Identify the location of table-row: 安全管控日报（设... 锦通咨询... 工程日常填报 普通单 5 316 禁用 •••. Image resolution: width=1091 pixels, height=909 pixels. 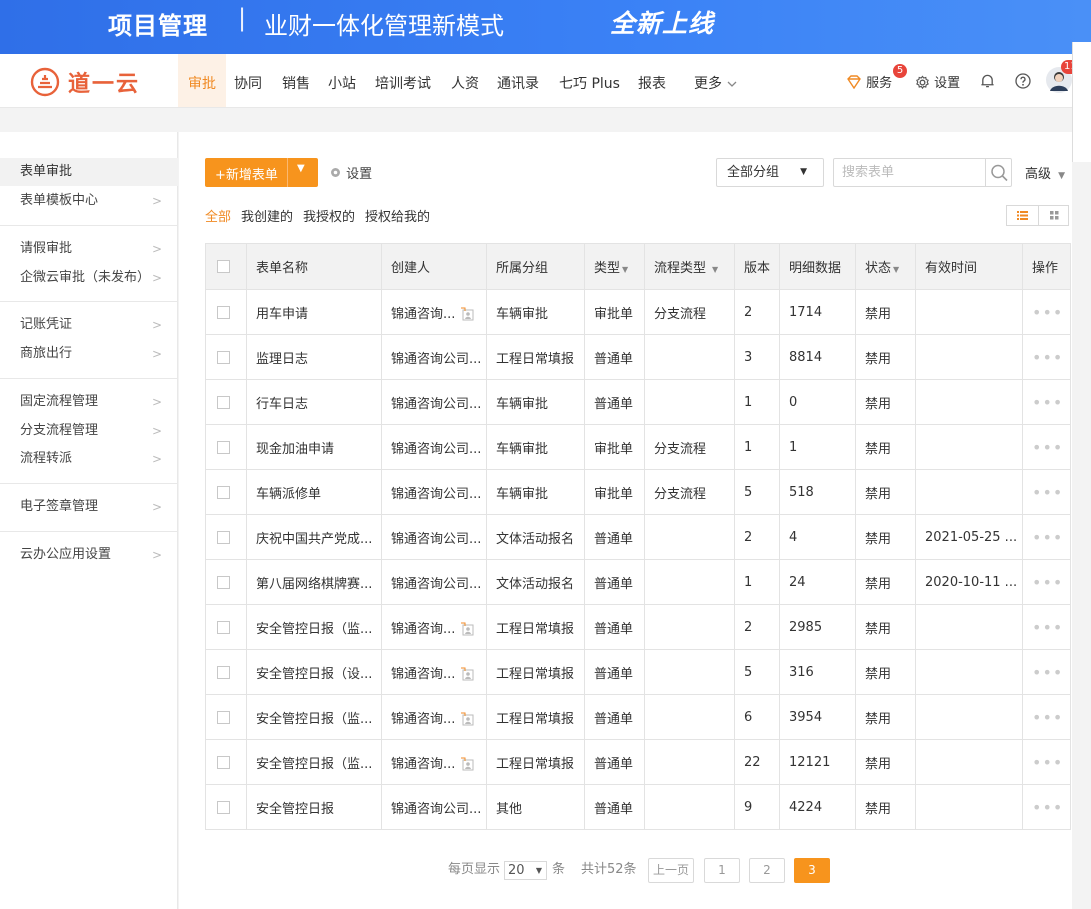
(638, 672).